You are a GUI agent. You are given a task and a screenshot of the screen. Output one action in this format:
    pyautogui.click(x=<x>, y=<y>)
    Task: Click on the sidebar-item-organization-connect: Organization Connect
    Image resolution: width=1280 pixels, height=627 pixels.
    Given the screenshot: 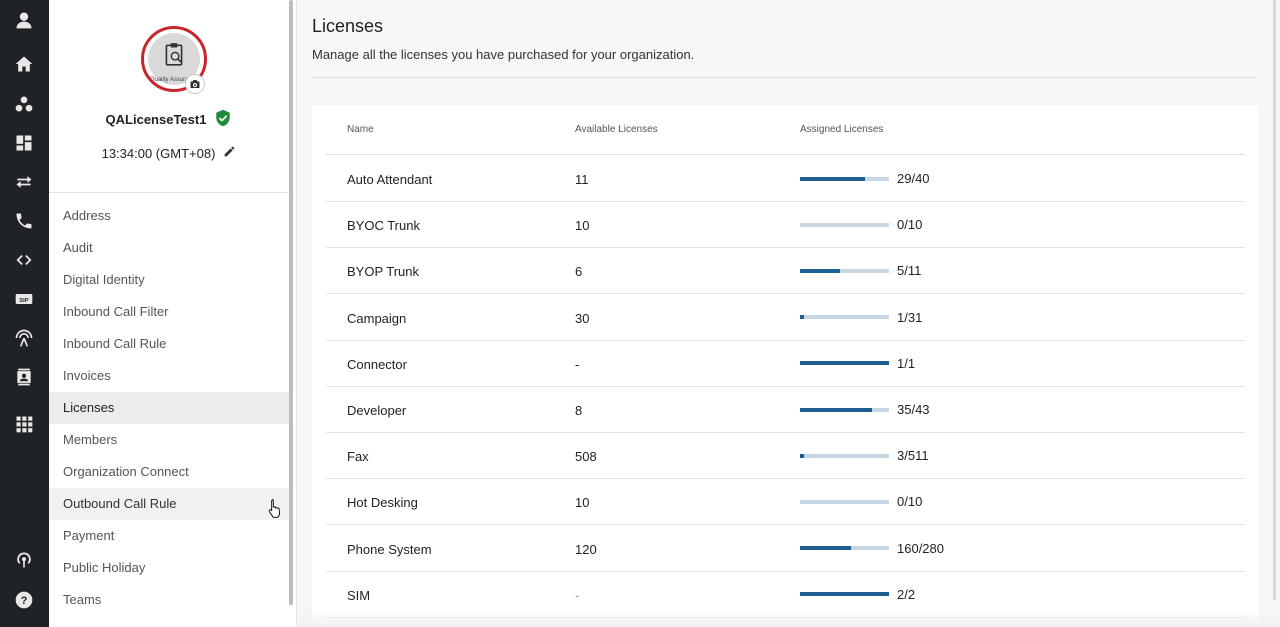 What is the action you would take?
    pyautogui.click(x=169, y=472)
    